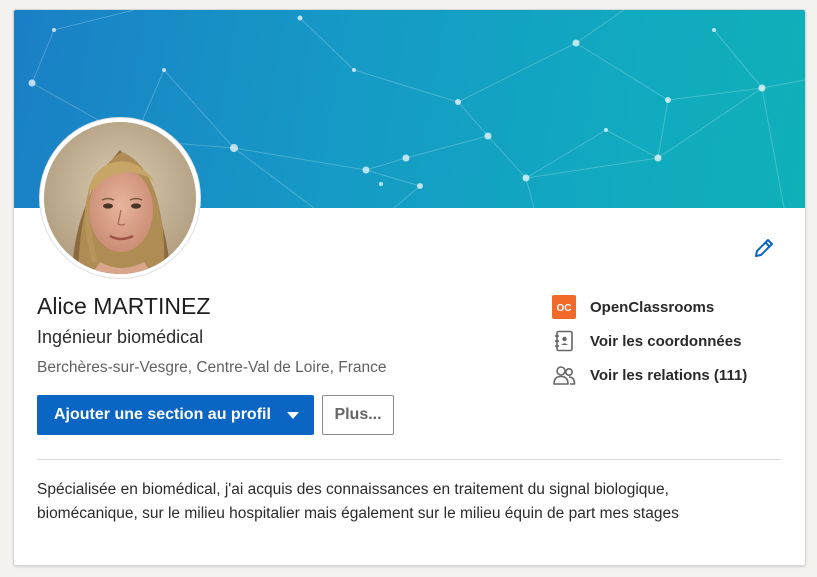 Image resolution: width=817 pixels, height=577 pixels. What do you see at coordinates (293, 415) in the screenshot?
I see `caret-down-icon` at bounding box center [293, 415].